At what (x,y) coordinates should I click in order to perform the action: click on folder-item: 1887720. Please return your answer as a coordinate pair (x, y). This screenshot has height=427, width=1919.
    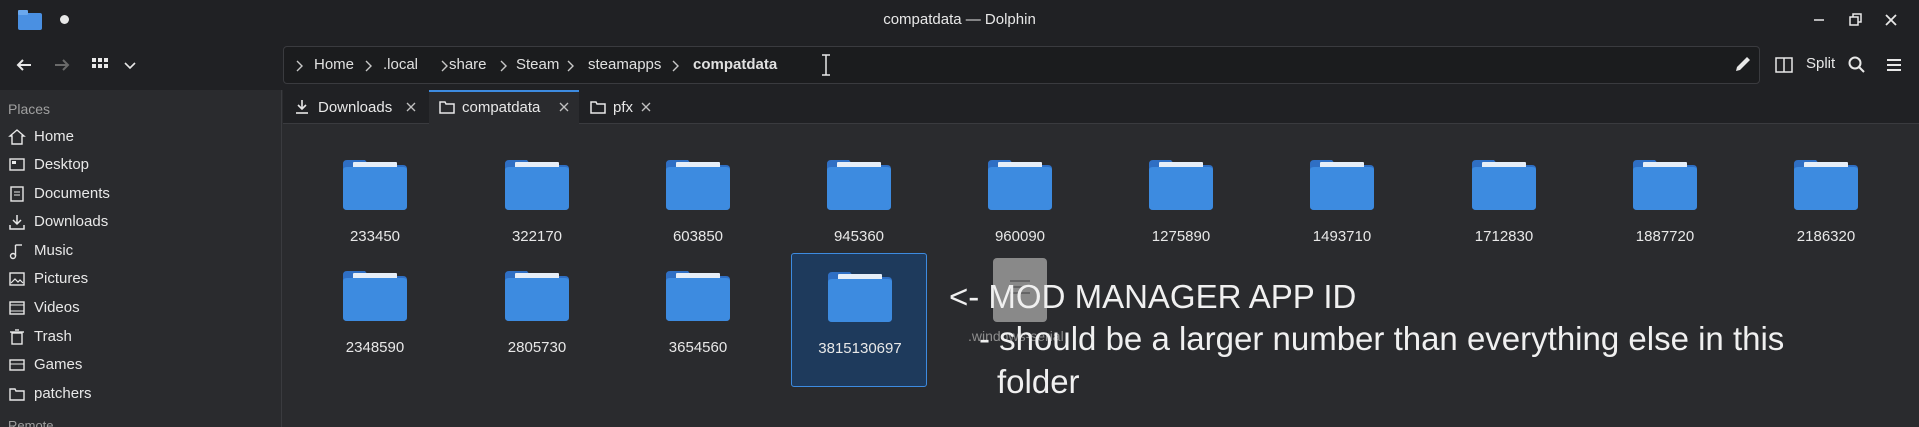
    Looking at the image, I should click on (1665, 203).